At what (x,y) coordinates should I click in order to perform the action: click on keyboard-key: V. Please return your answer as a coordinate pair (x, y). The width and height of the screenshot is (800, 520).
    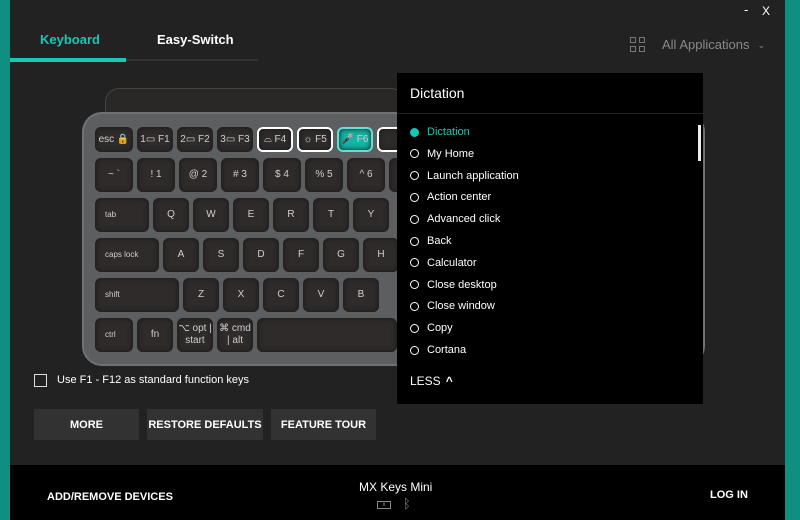
    Looking at the image, I should click on (321, 295).